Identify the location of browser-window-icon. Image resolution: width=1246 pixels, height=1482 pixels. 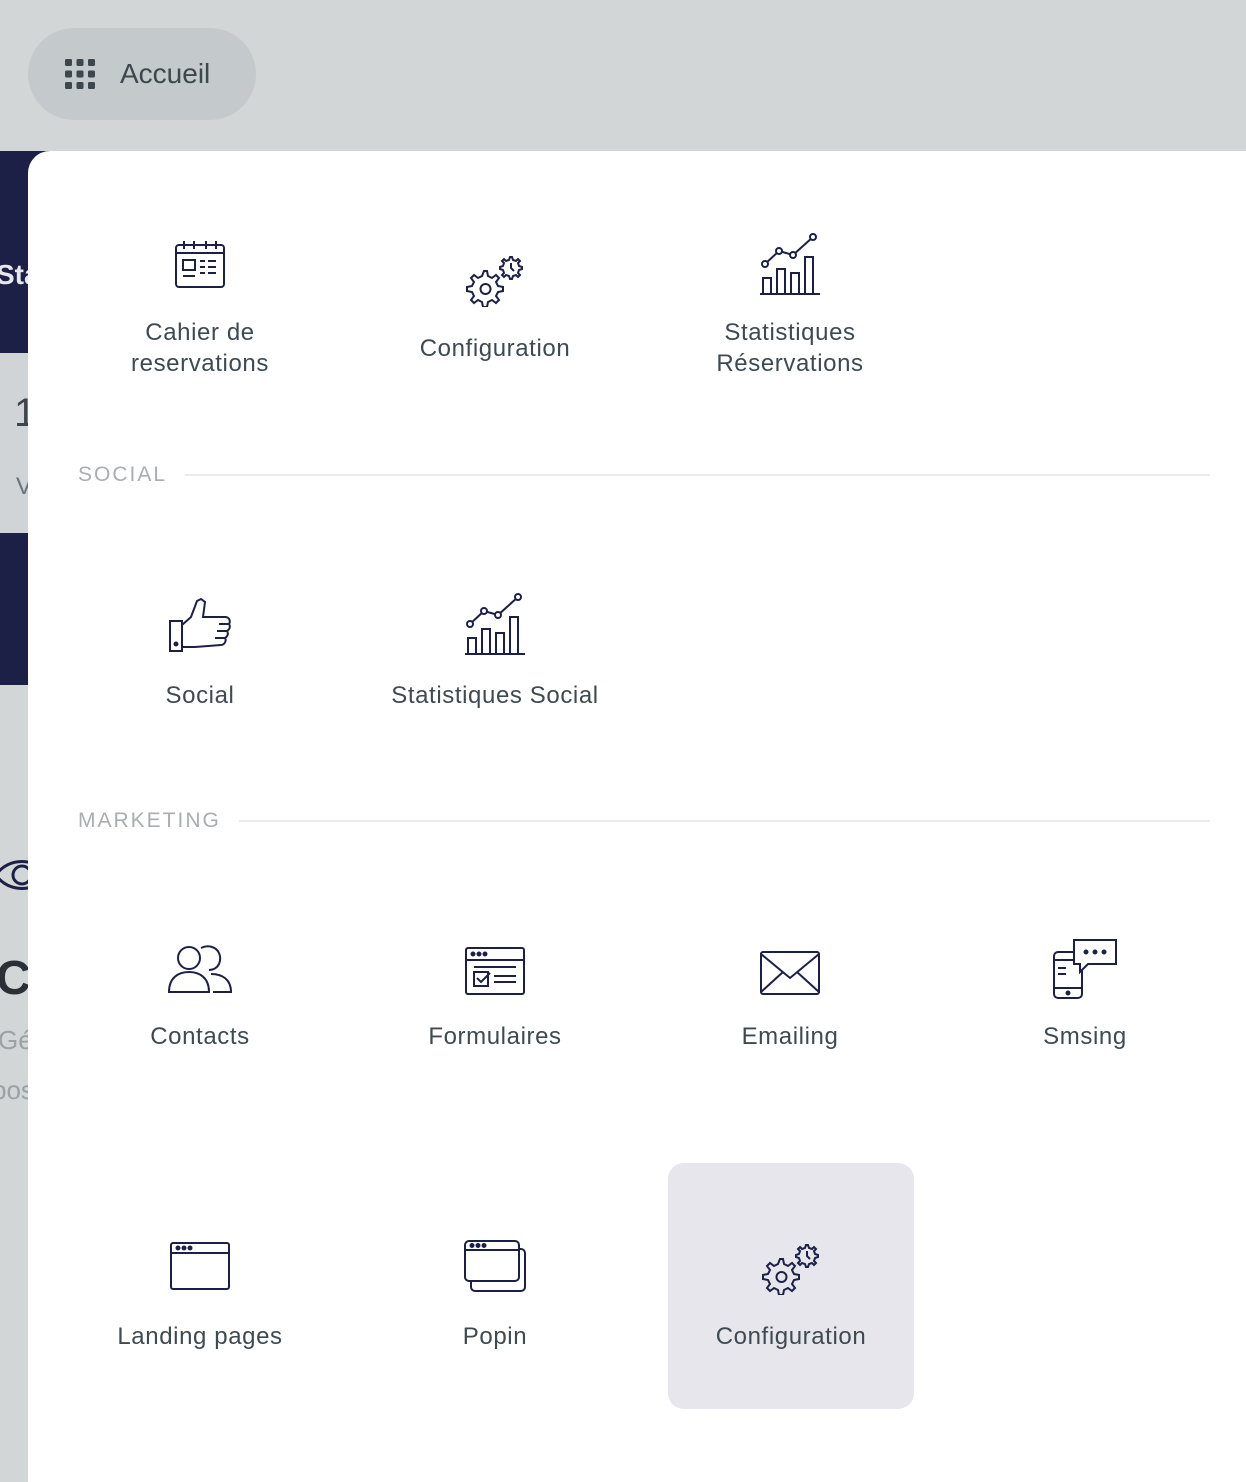
(200, 1266).